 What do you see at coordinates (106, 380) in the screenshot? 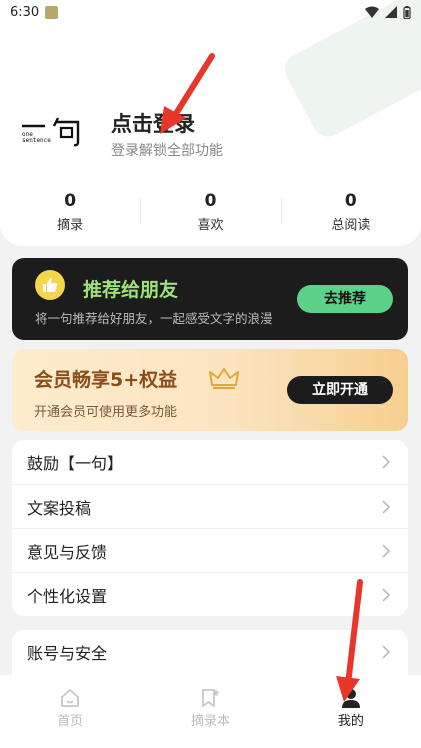
I see `vip-title: 会员畅享5+权益` at bounding box center [106, 380].